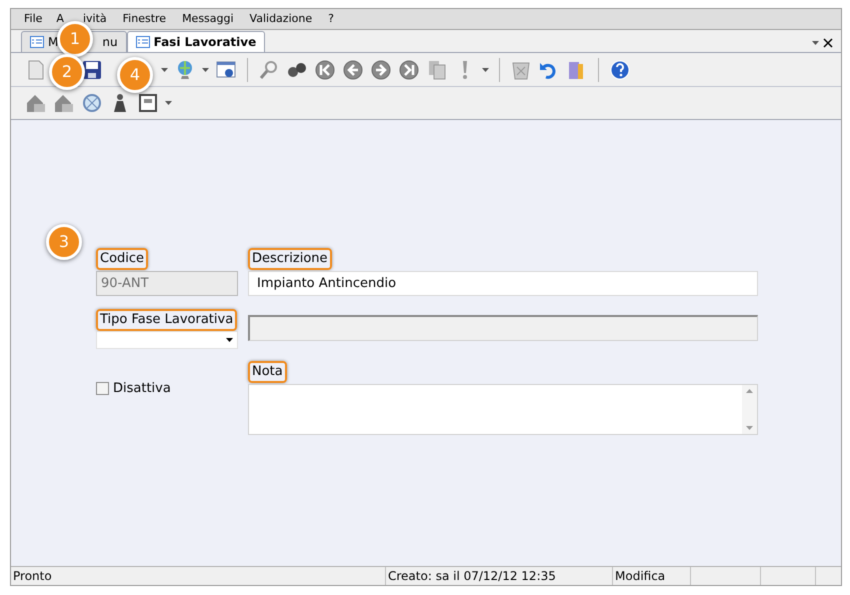 The height and width of the screenshot is (595, 850). What do you see at coordinates (102, 389) in the screenshot?
I see `checkbox` at bounding box center [102, 389].